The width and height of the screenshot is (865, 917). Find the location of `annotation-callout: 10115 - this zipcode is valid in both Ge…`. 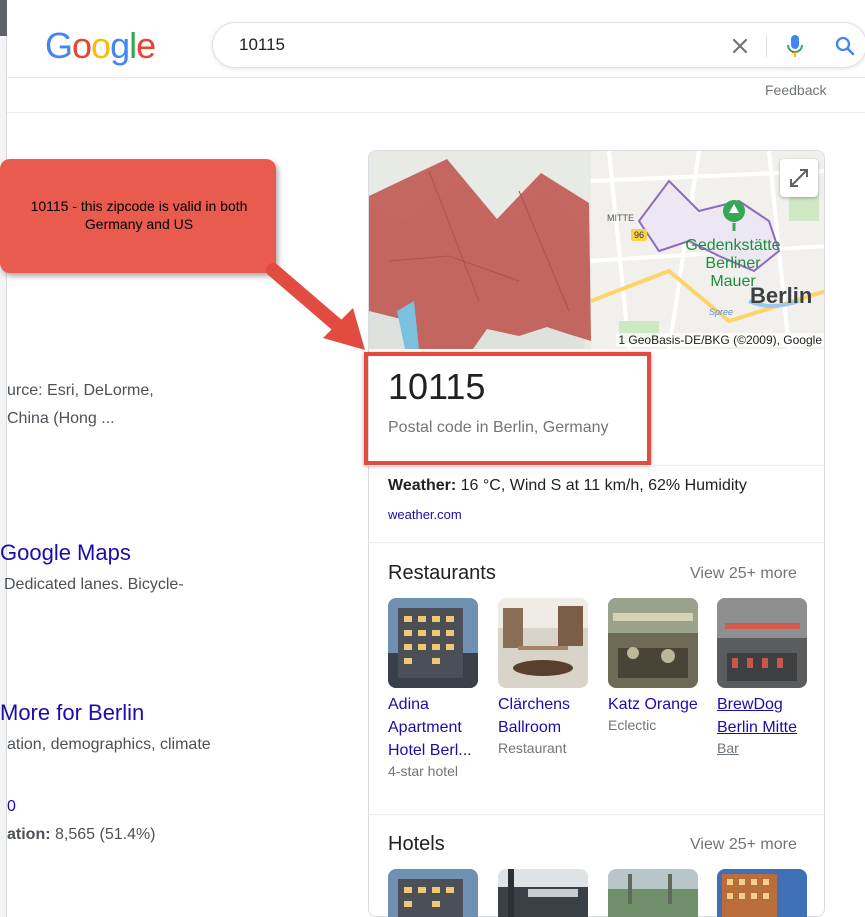

annotation-callout: 10115 - this zipcode is valid in both Ge… is located at coordinates (138, 216).